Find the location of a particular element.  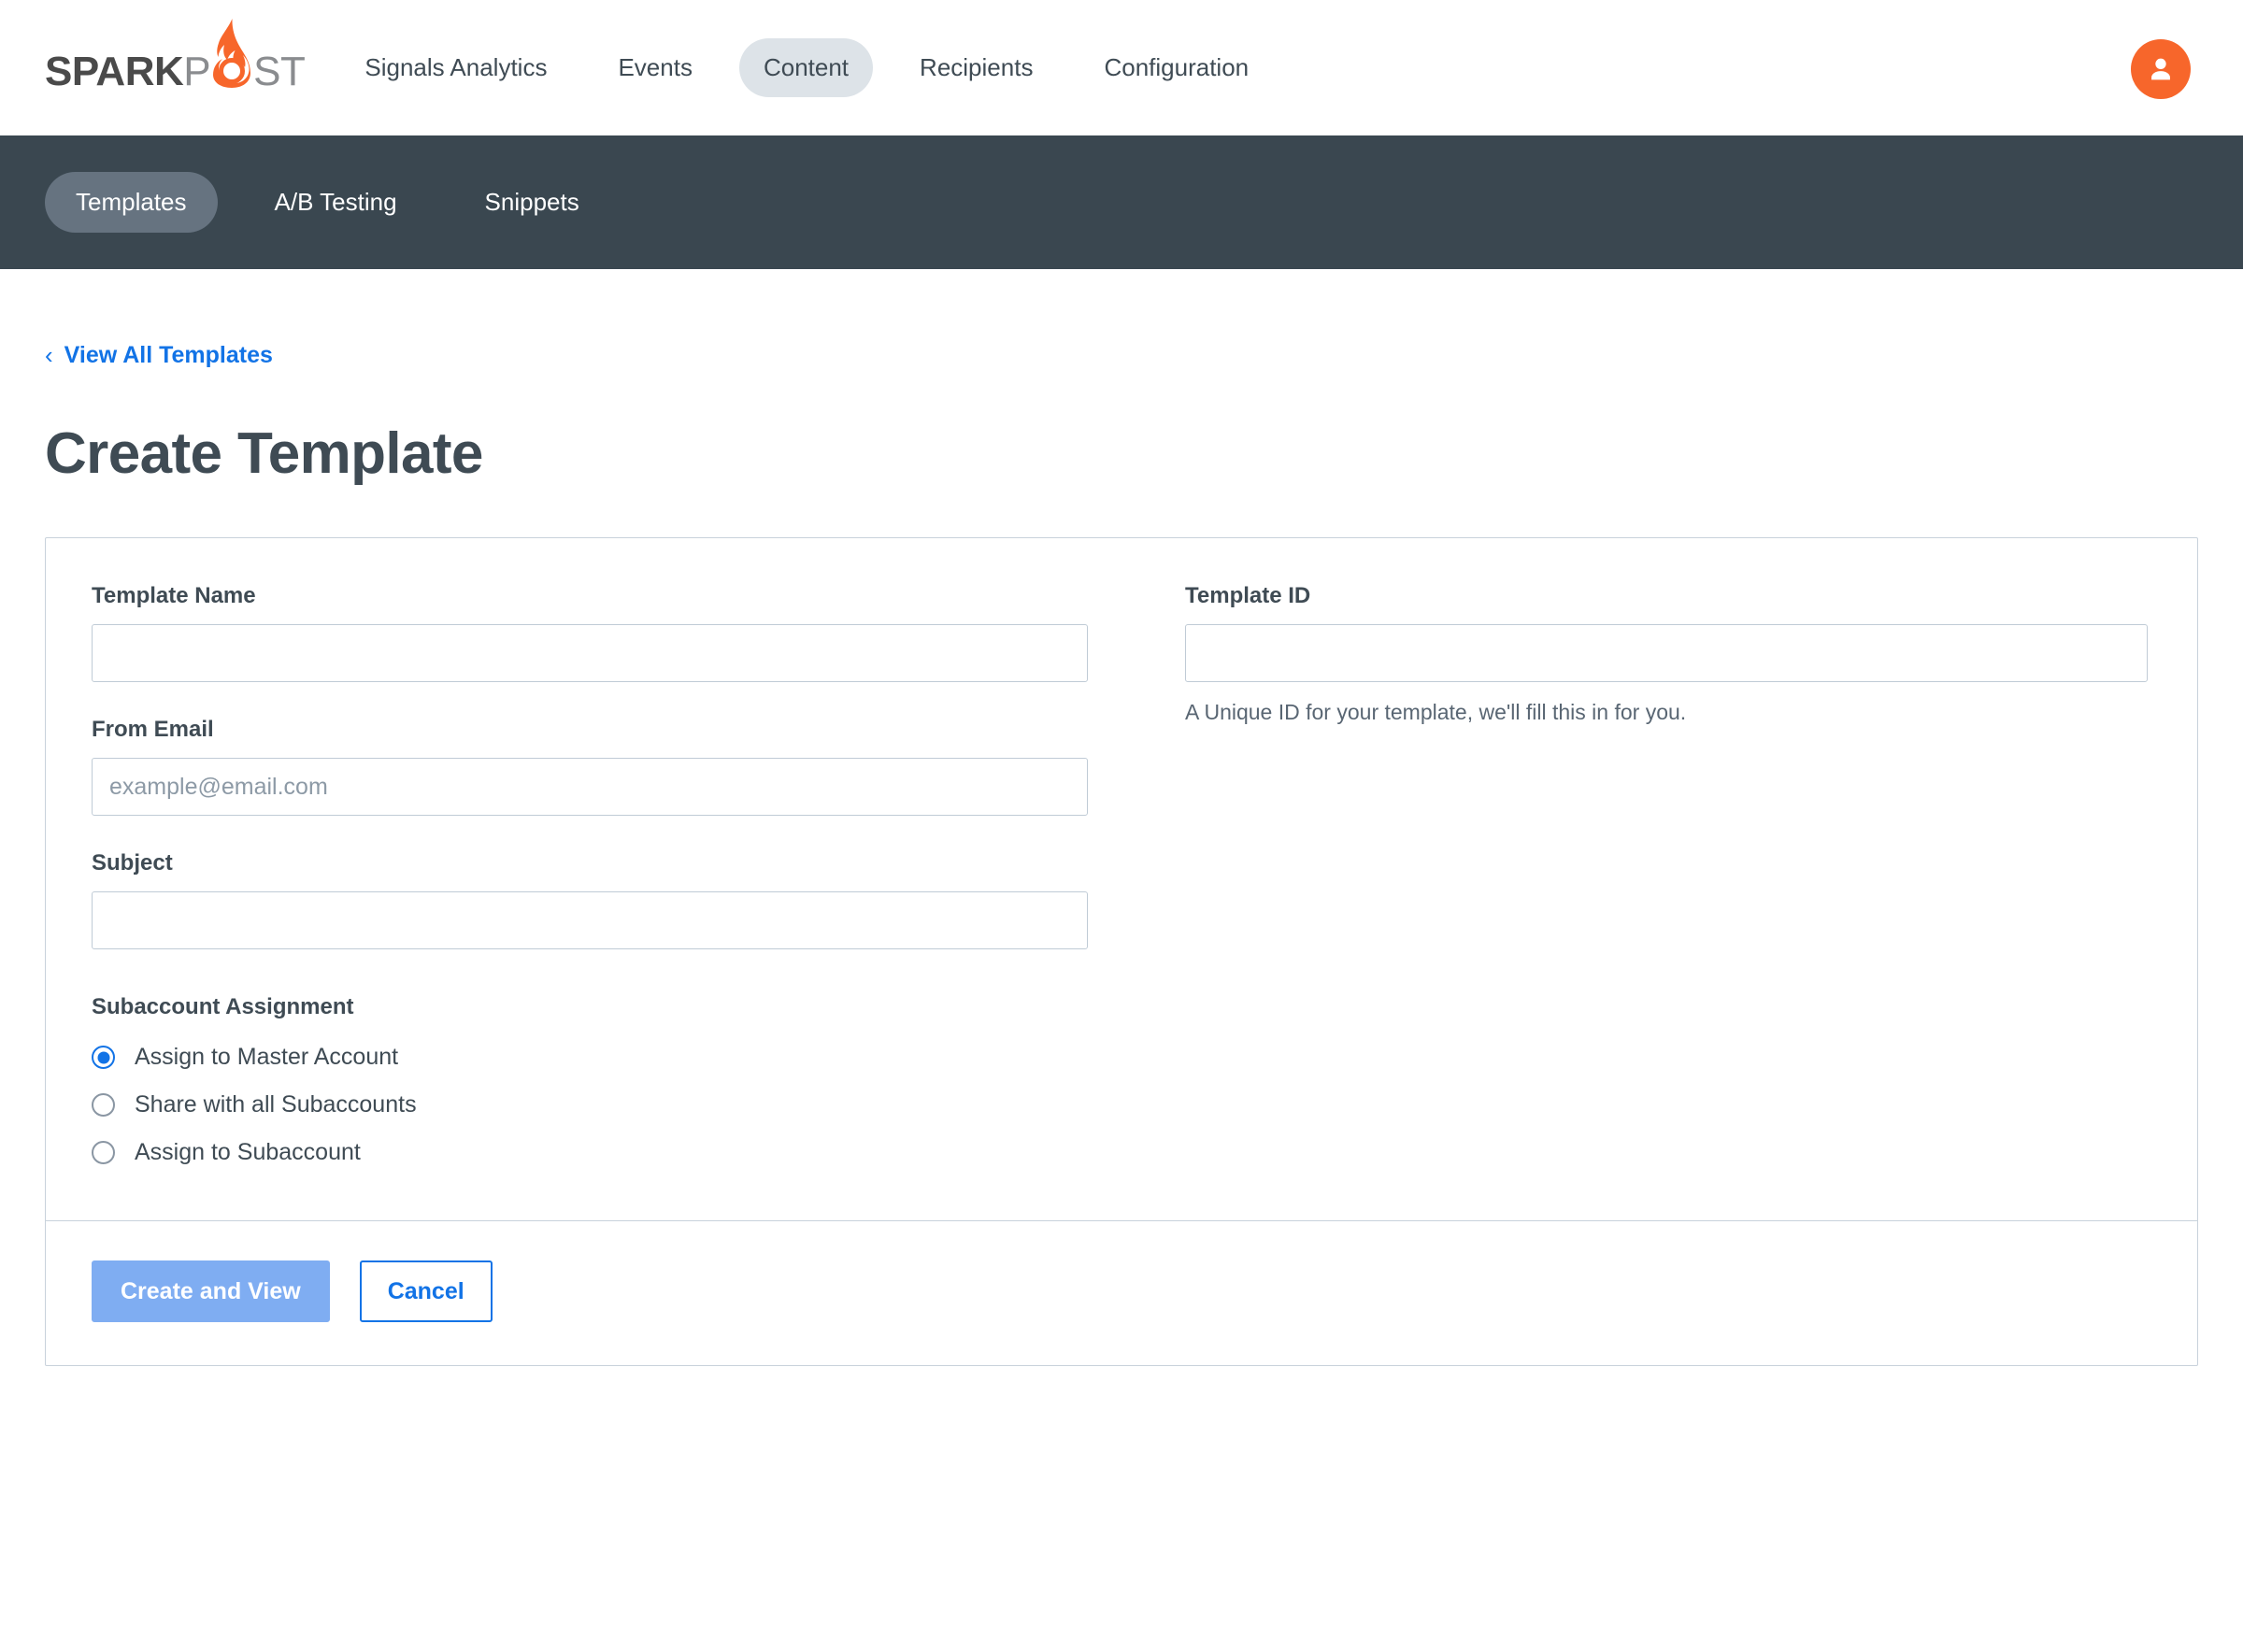

view-all-templates-label: View All Templates is located at coordinates (168, 355).